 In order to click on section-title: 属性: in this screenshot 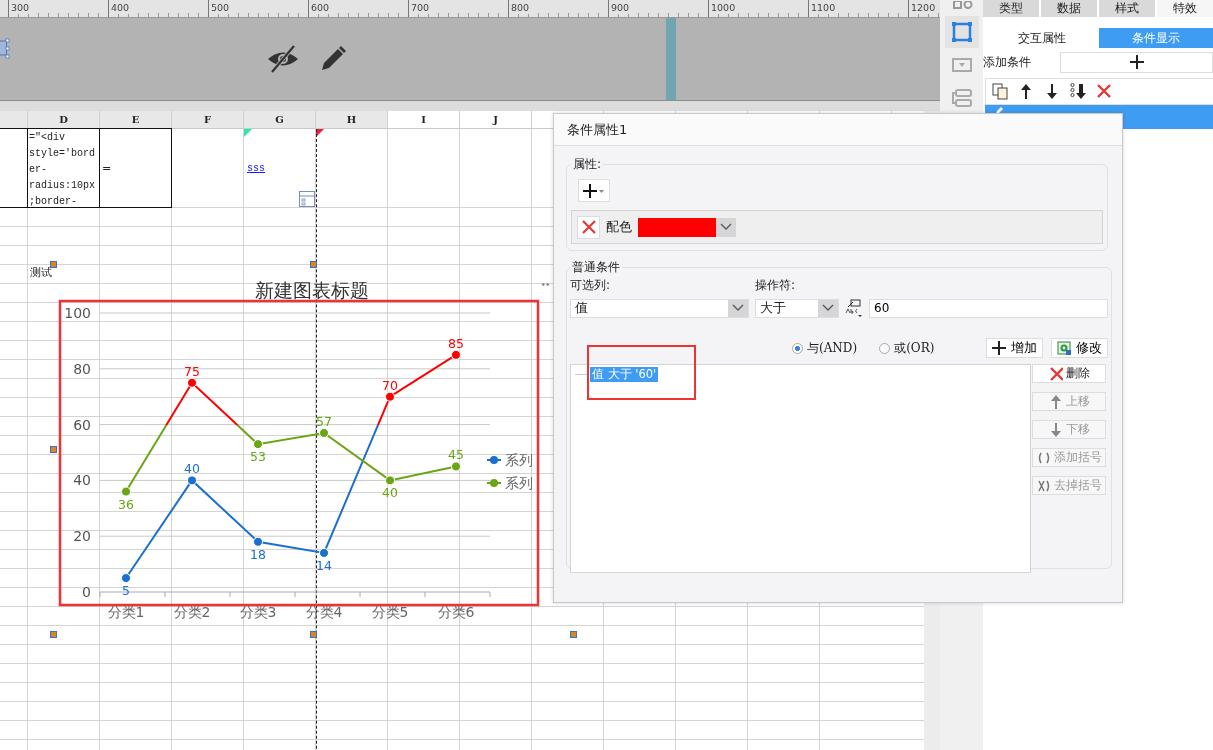, I will do `click(587, 164)`.